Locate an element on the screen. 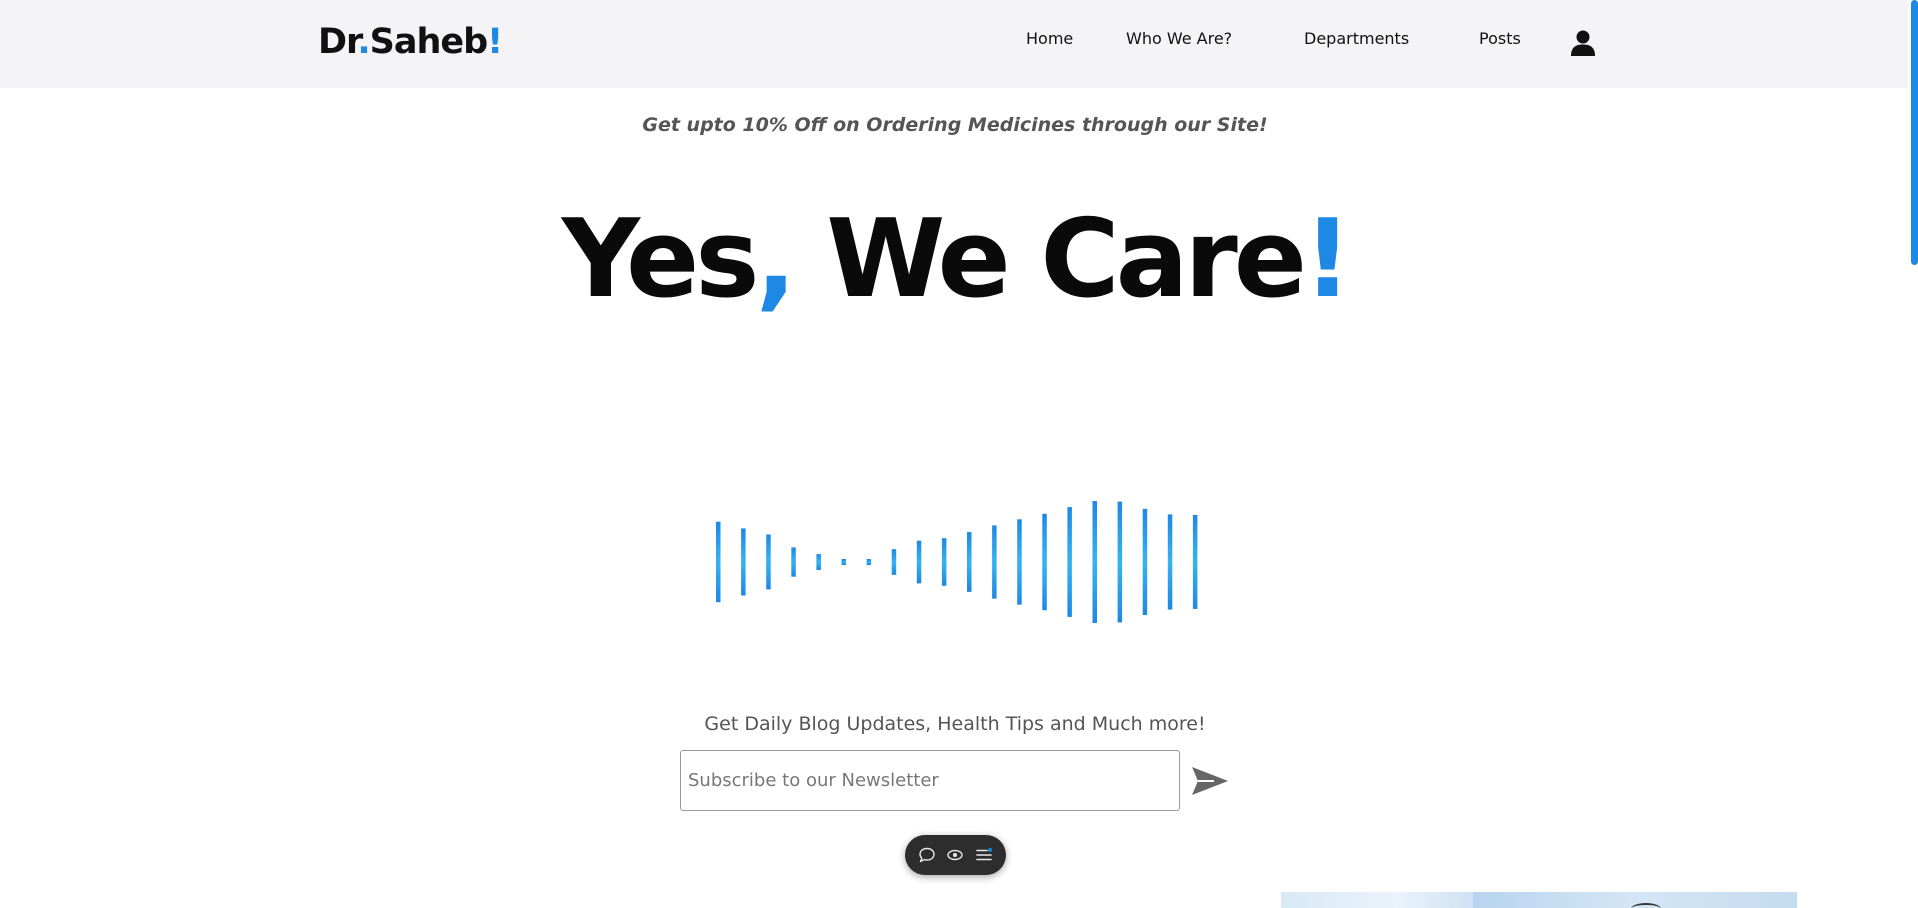 Image resolution: width=1918 pixels, height=908 pixels. floating-toolbar is located at coordinates (955, 855).